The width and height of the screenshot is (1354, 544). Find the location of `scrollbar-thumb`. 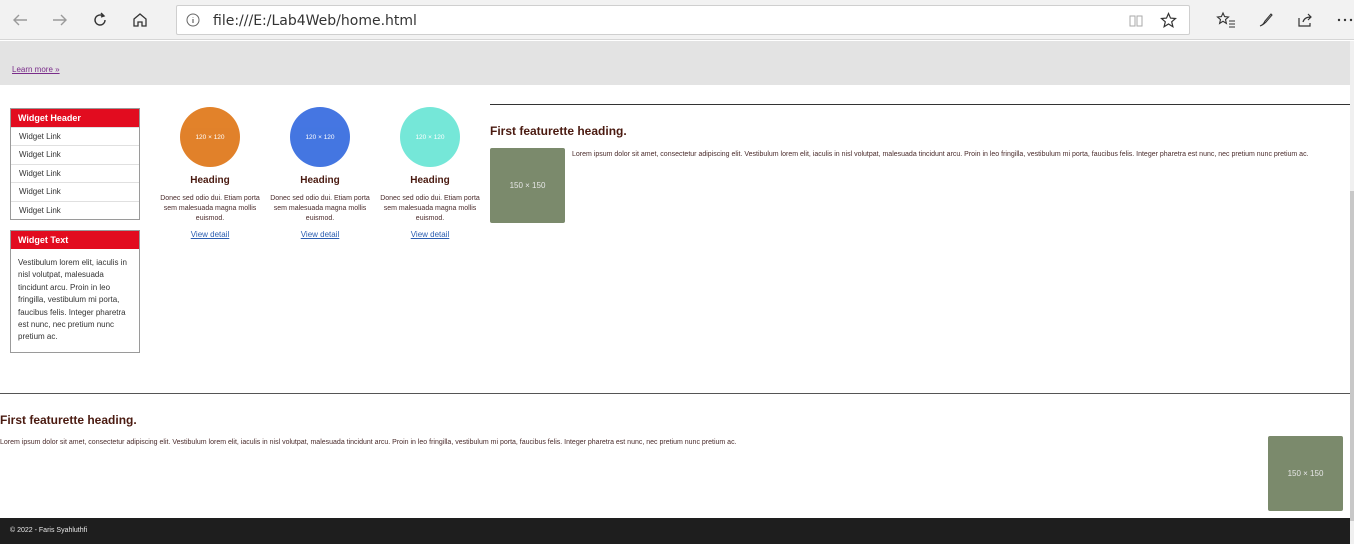

scrollbar-thumb is located at coordinates (1352, 356).